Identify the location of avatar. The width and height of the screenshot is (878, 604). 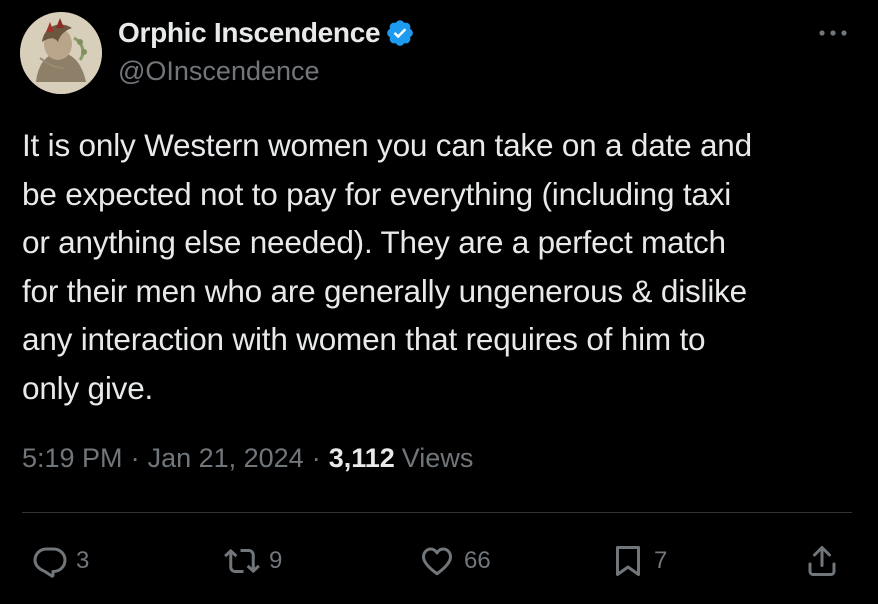
(61, 53).